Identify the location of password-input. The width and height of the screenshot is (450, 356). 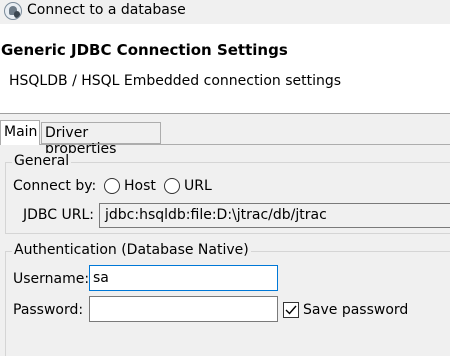
(183, 309).